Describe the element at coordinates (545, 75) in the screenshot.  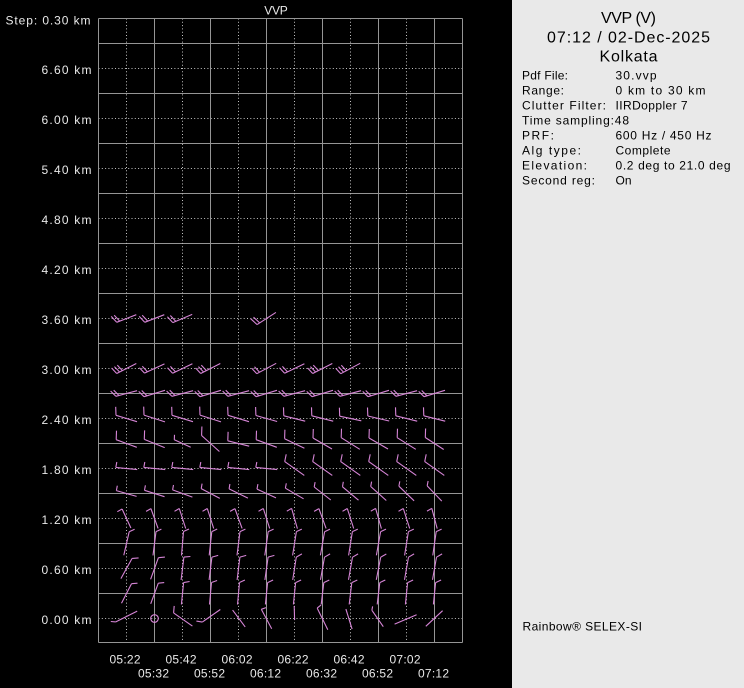
I see `svg-text: Pdf File:` at that location.